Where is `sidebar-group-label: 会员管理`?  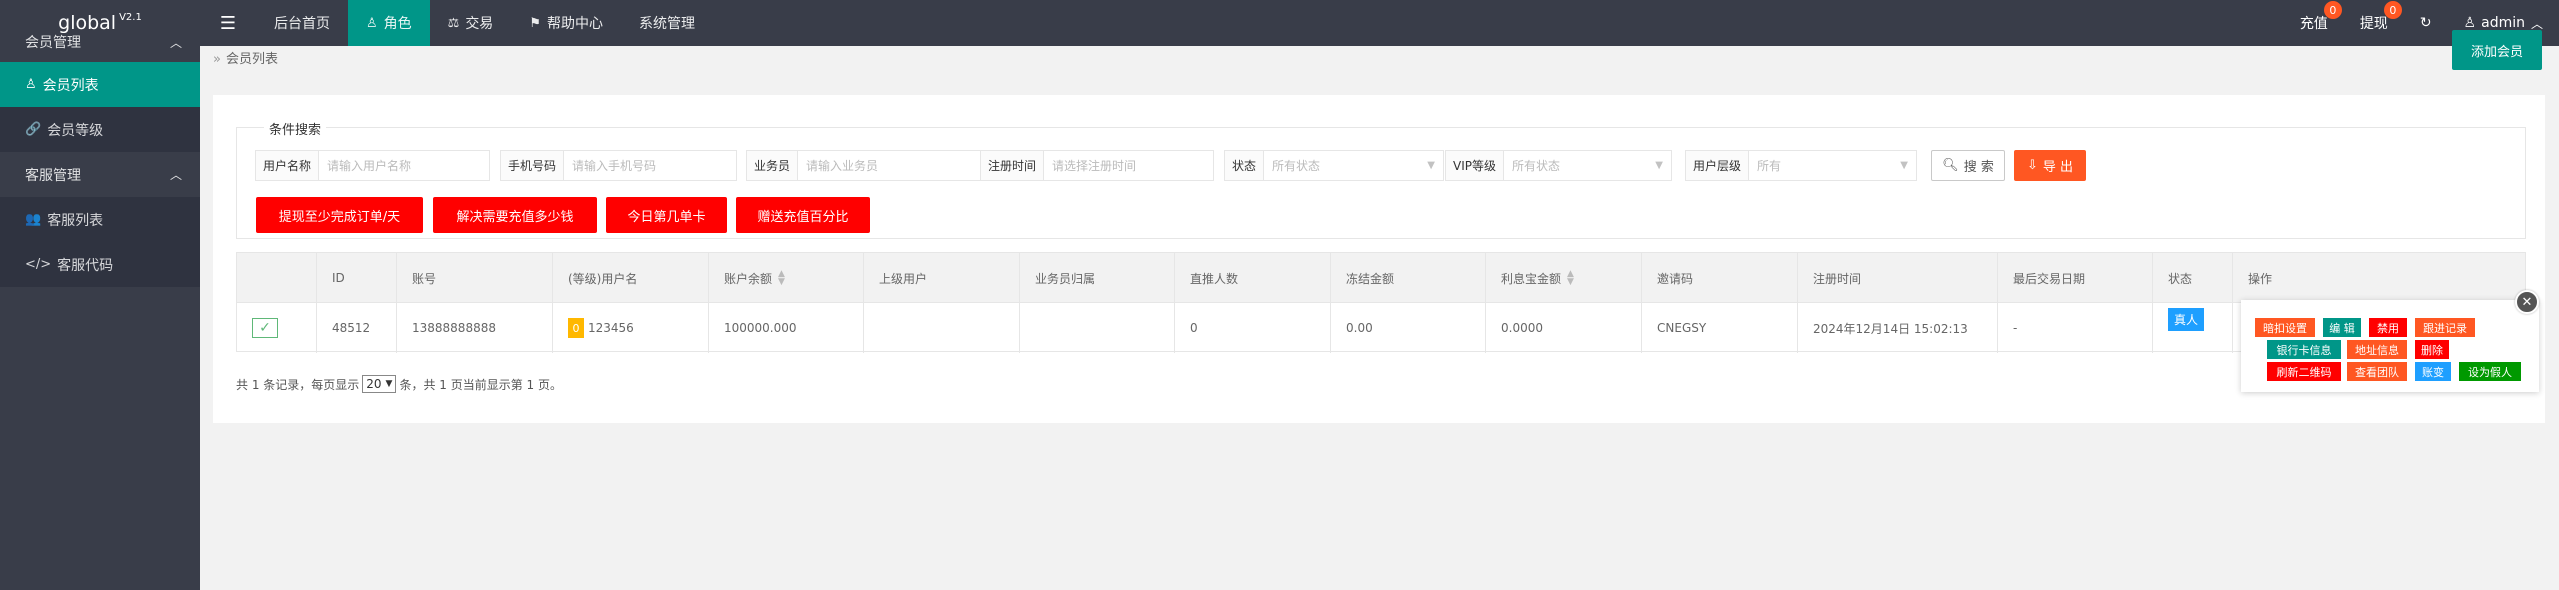
sidebar-group-label: 会员管理 is located at coordinates (53, 43).